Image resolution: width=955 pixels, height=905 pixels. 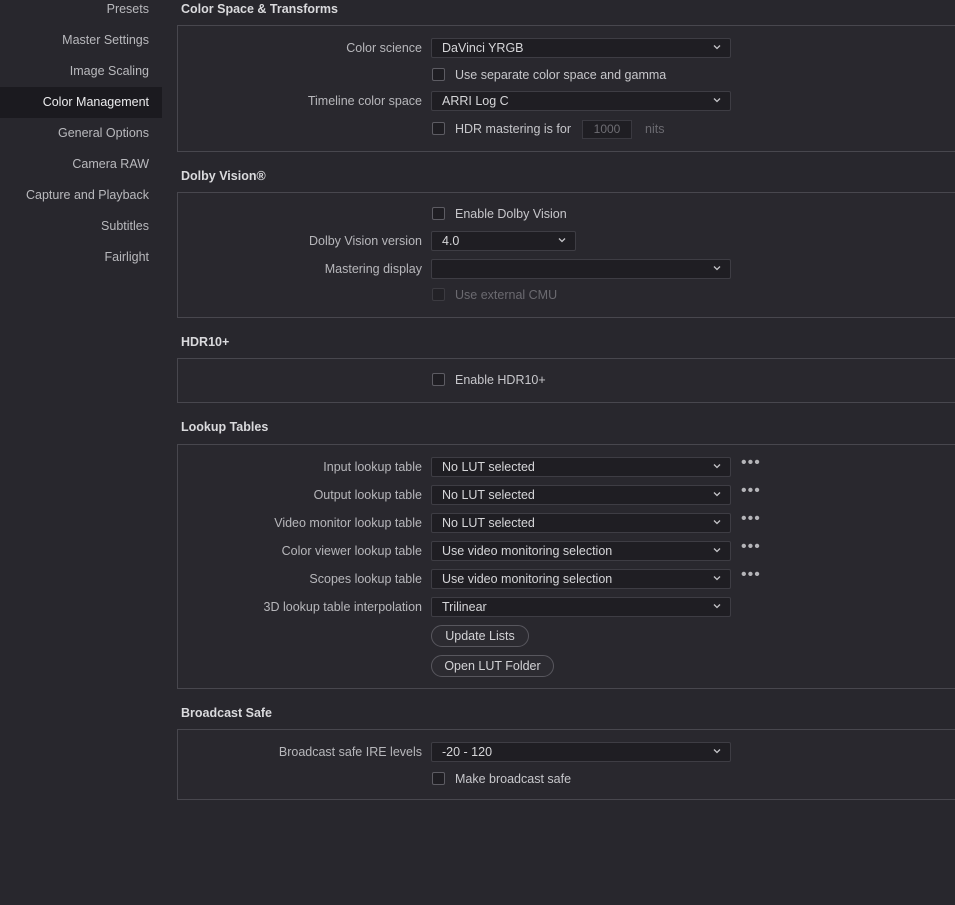 I want to click on broadcast-ire-dropdown: -20 - 120, so click(x=581, y=752).